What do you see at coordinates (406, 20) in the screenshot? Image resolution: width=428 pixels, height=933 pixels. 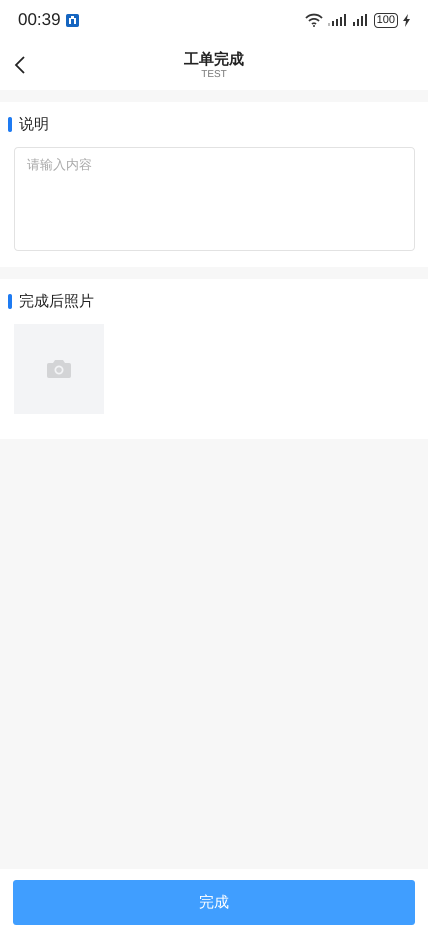 I see `charging-icon` at bounding box center [406, 20].